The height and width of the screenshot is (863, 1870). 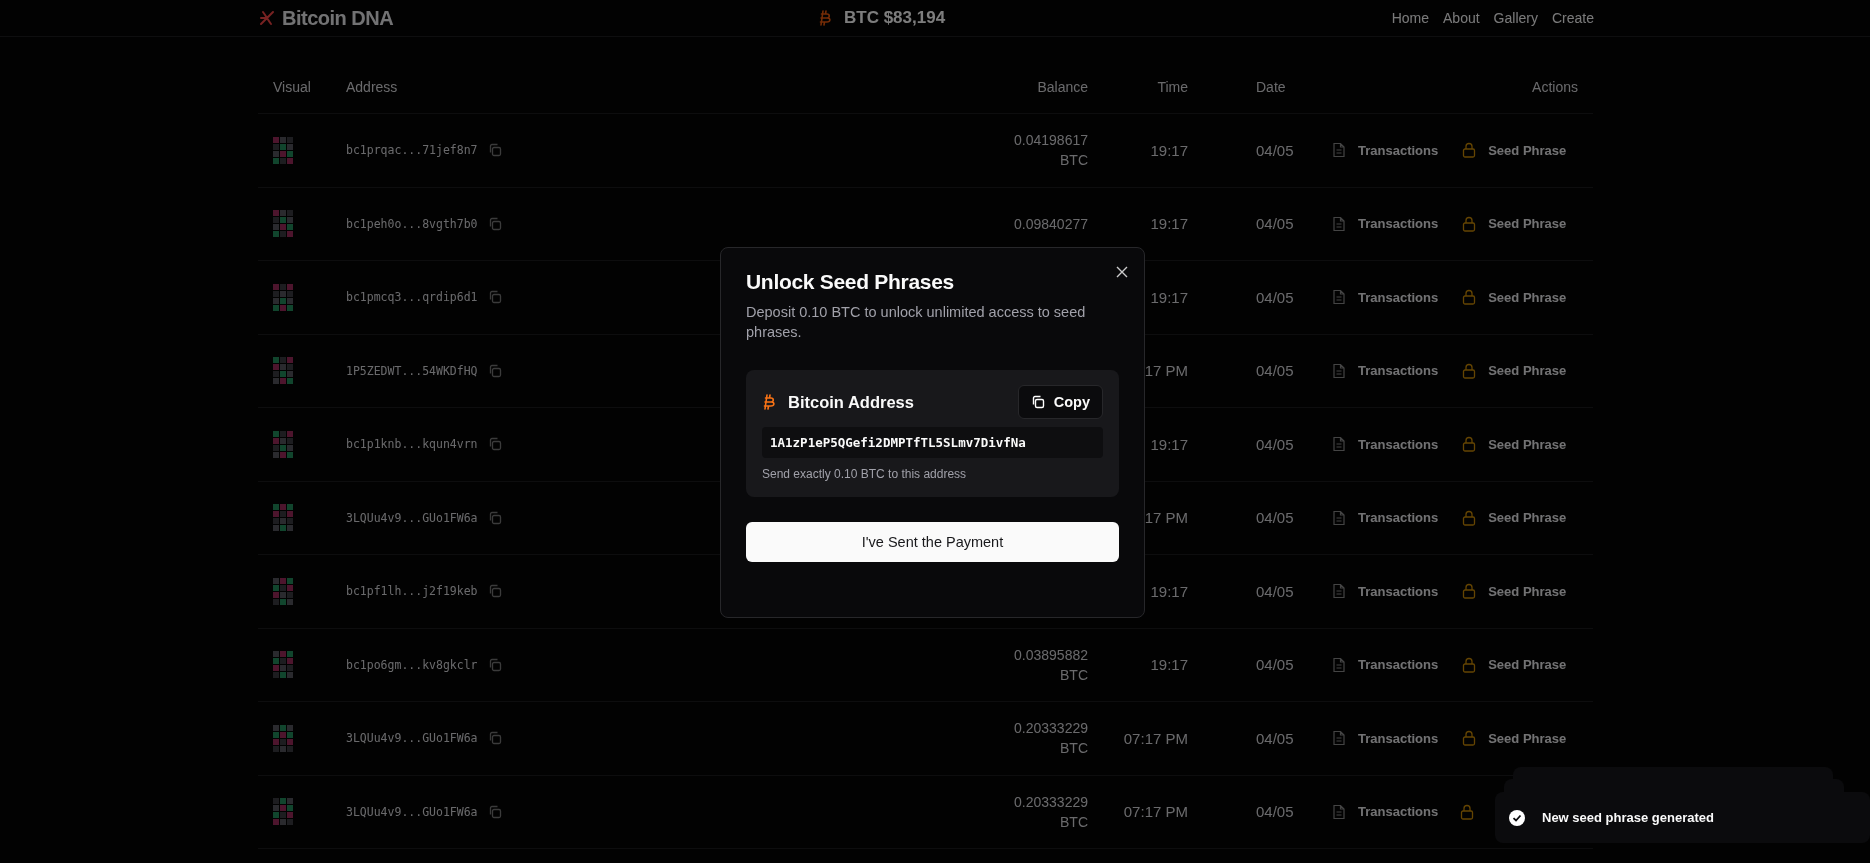 I want to click on nav-link: About, so click(x=1461, y=18).